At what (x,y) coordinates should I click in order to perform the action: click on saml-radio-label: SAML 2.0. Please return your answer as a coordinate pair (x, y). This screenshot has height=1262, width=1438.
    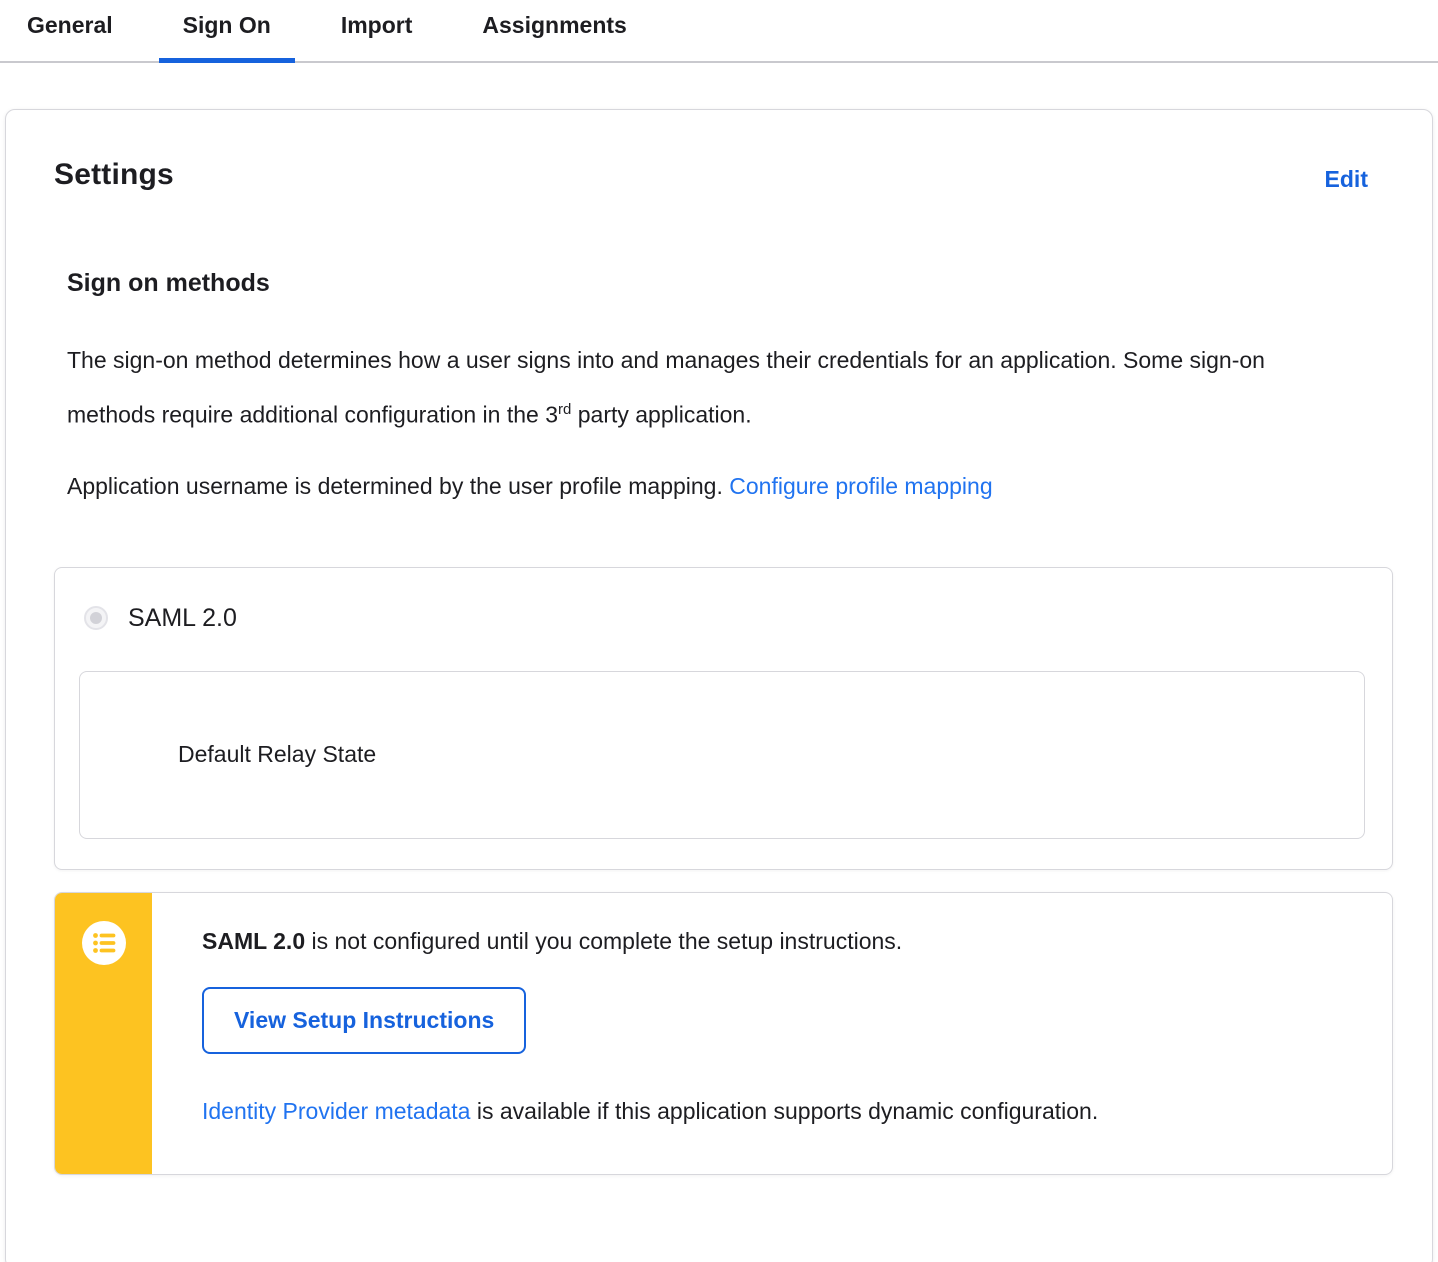
    Looking at the image, I should click on (182, 617).